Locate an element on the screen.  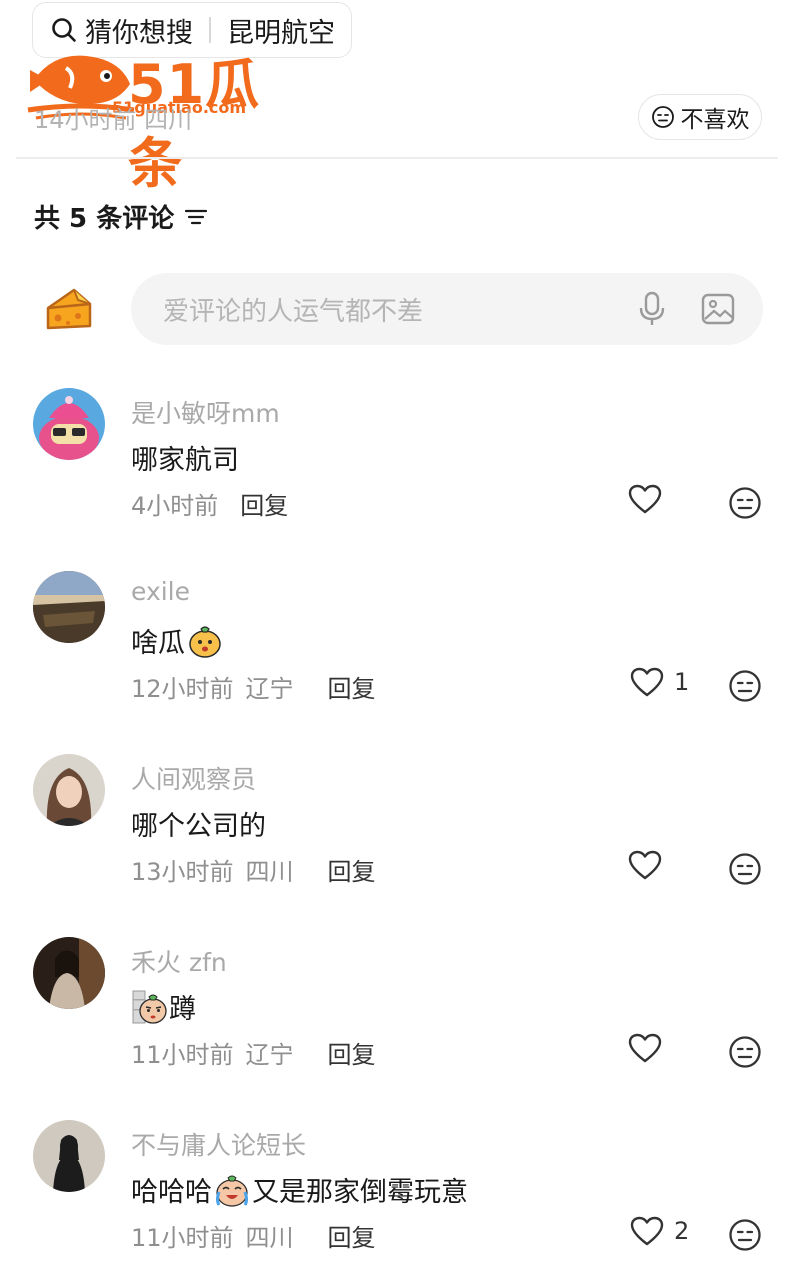
comment-text-continued: 又是那家倒霉玩意 is located at coordinates (360, 1192).